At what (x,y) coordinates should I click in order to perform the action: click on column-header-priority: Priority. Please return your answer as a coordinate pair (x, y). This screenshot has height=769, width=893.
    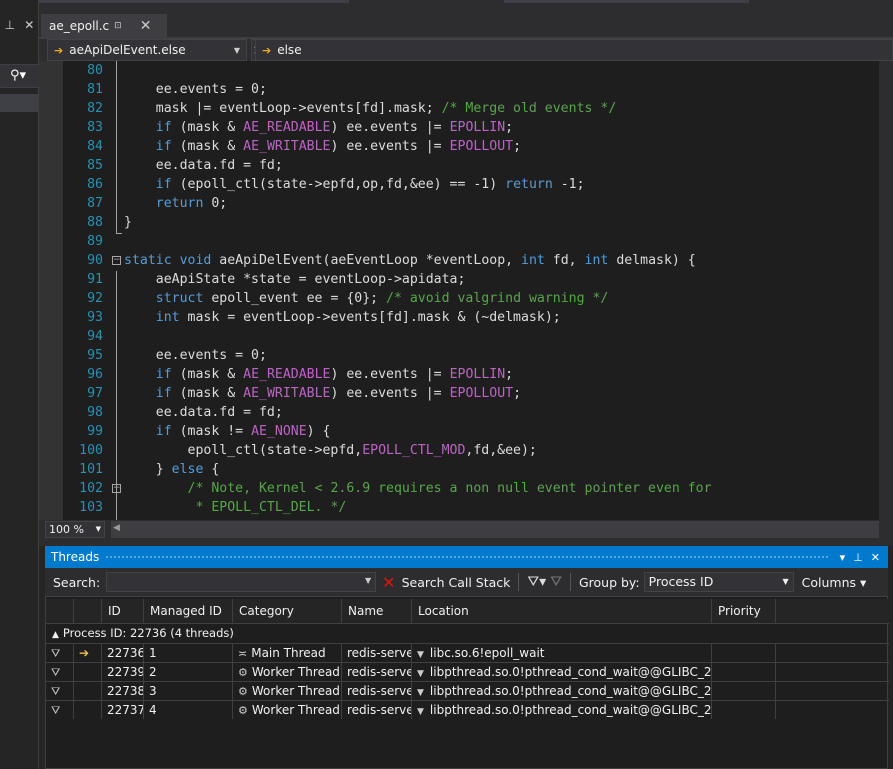
    Looking at the image, I should click on (744, 611).